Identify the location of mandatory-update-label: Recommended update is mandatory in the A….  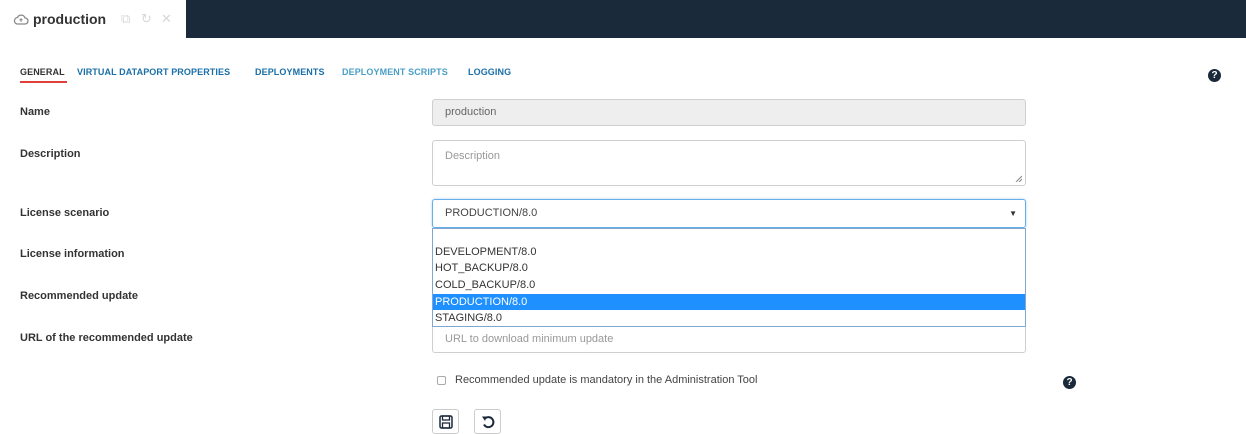
(606, 380).